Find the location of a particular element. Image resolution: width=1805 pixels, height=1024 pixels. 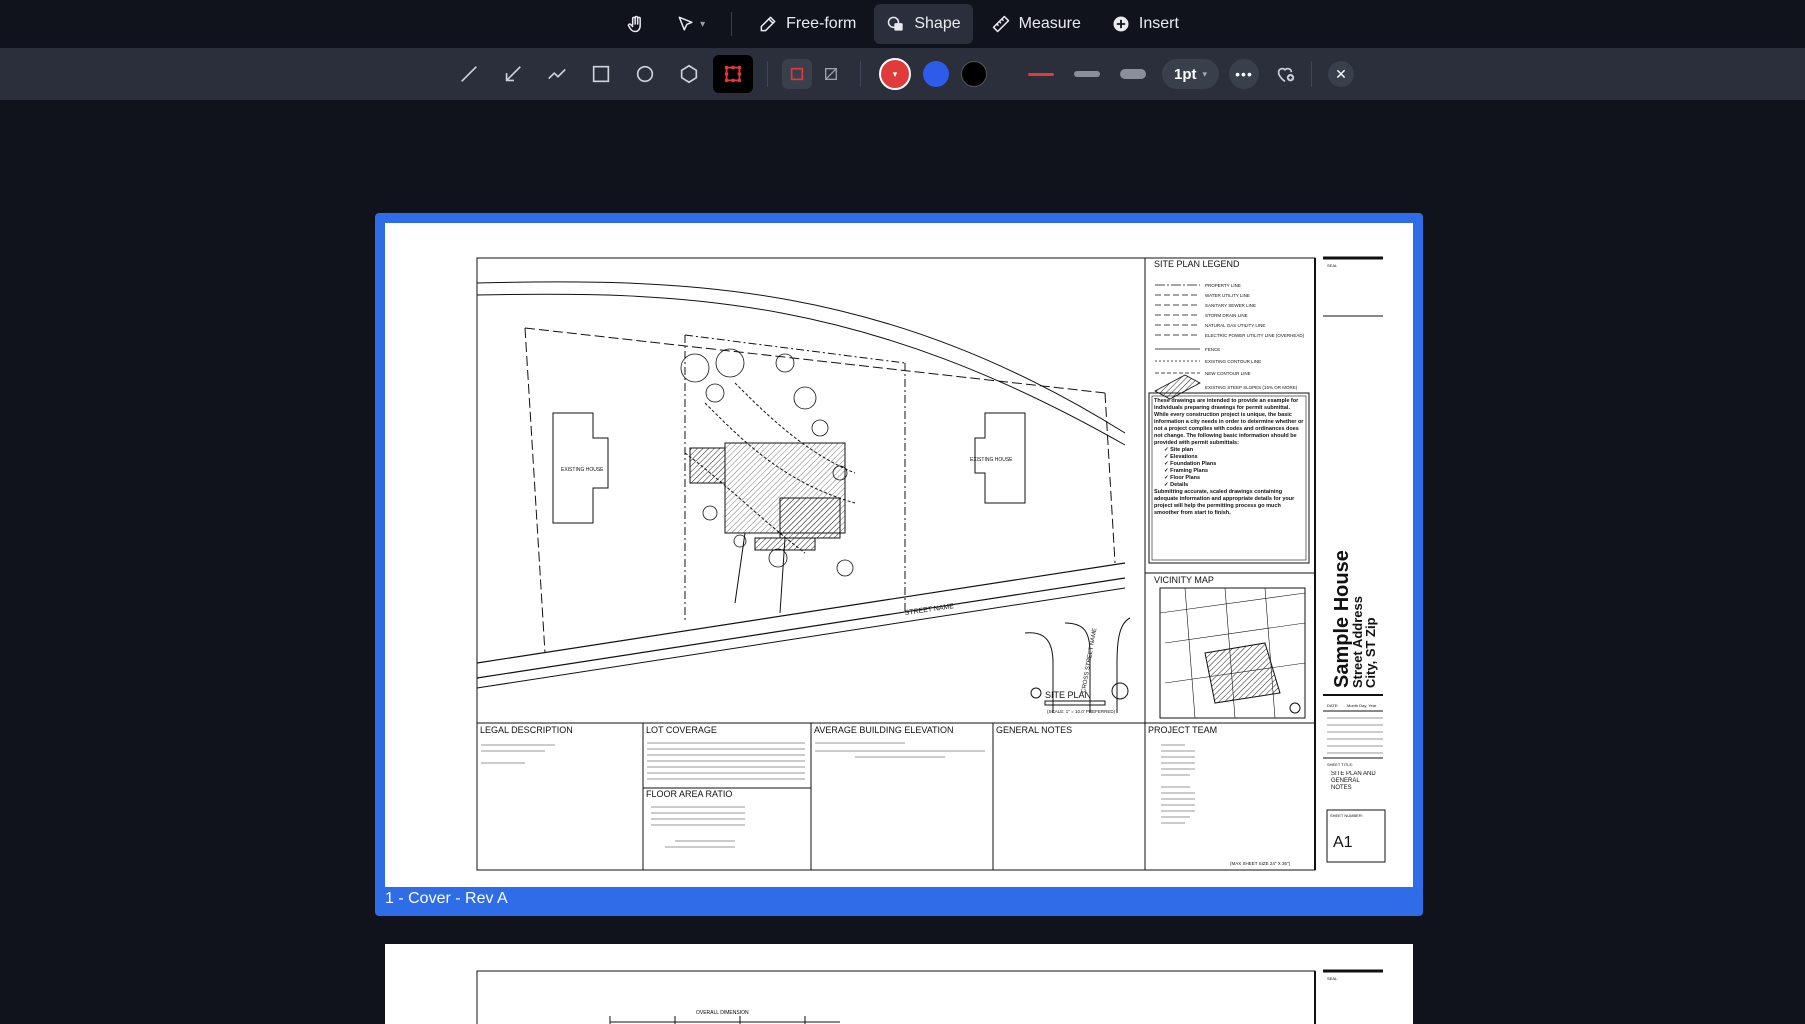

hand-icon is located at coordinates (634, 24).